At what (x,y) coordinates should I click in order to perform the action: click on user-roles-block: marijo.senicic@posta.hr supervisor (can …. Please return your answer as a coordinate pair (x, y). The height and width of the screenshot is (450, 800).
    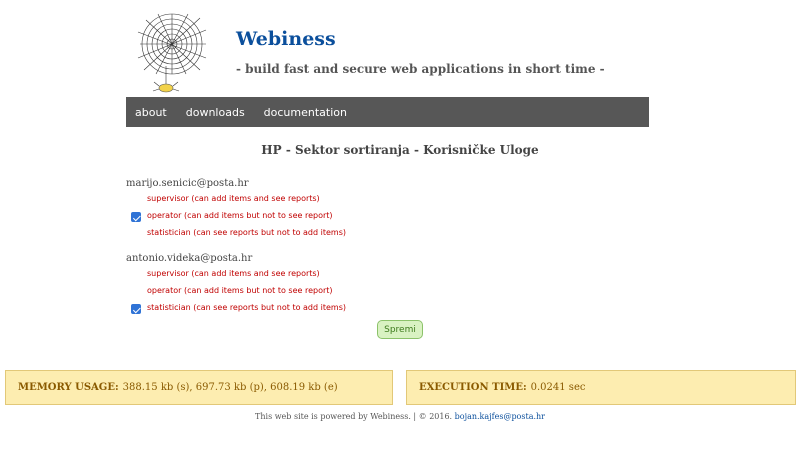
    Looking at the image, I should click on (236, 210).